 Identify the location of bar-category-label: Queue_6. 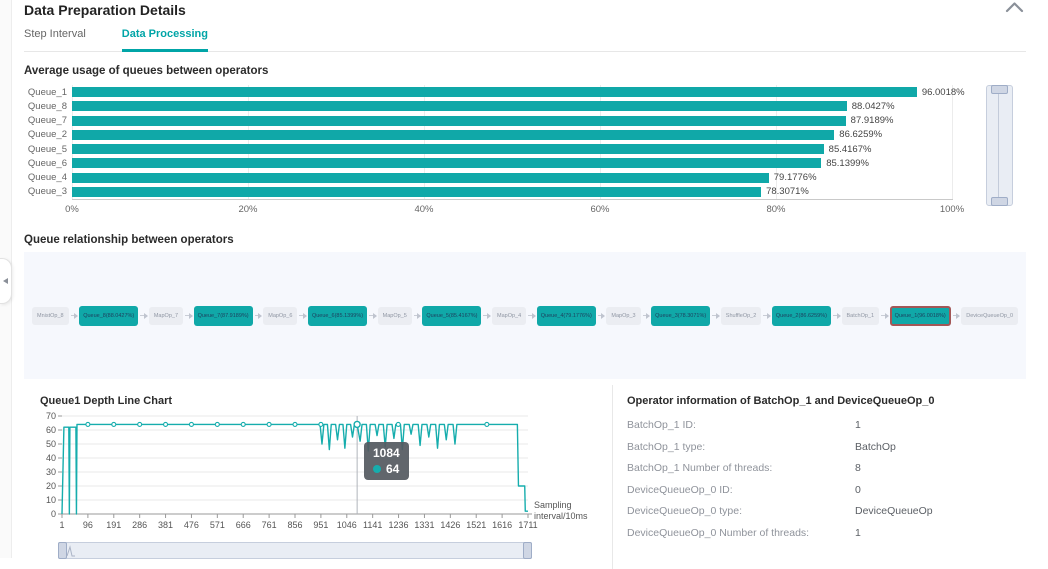
(47, 163).